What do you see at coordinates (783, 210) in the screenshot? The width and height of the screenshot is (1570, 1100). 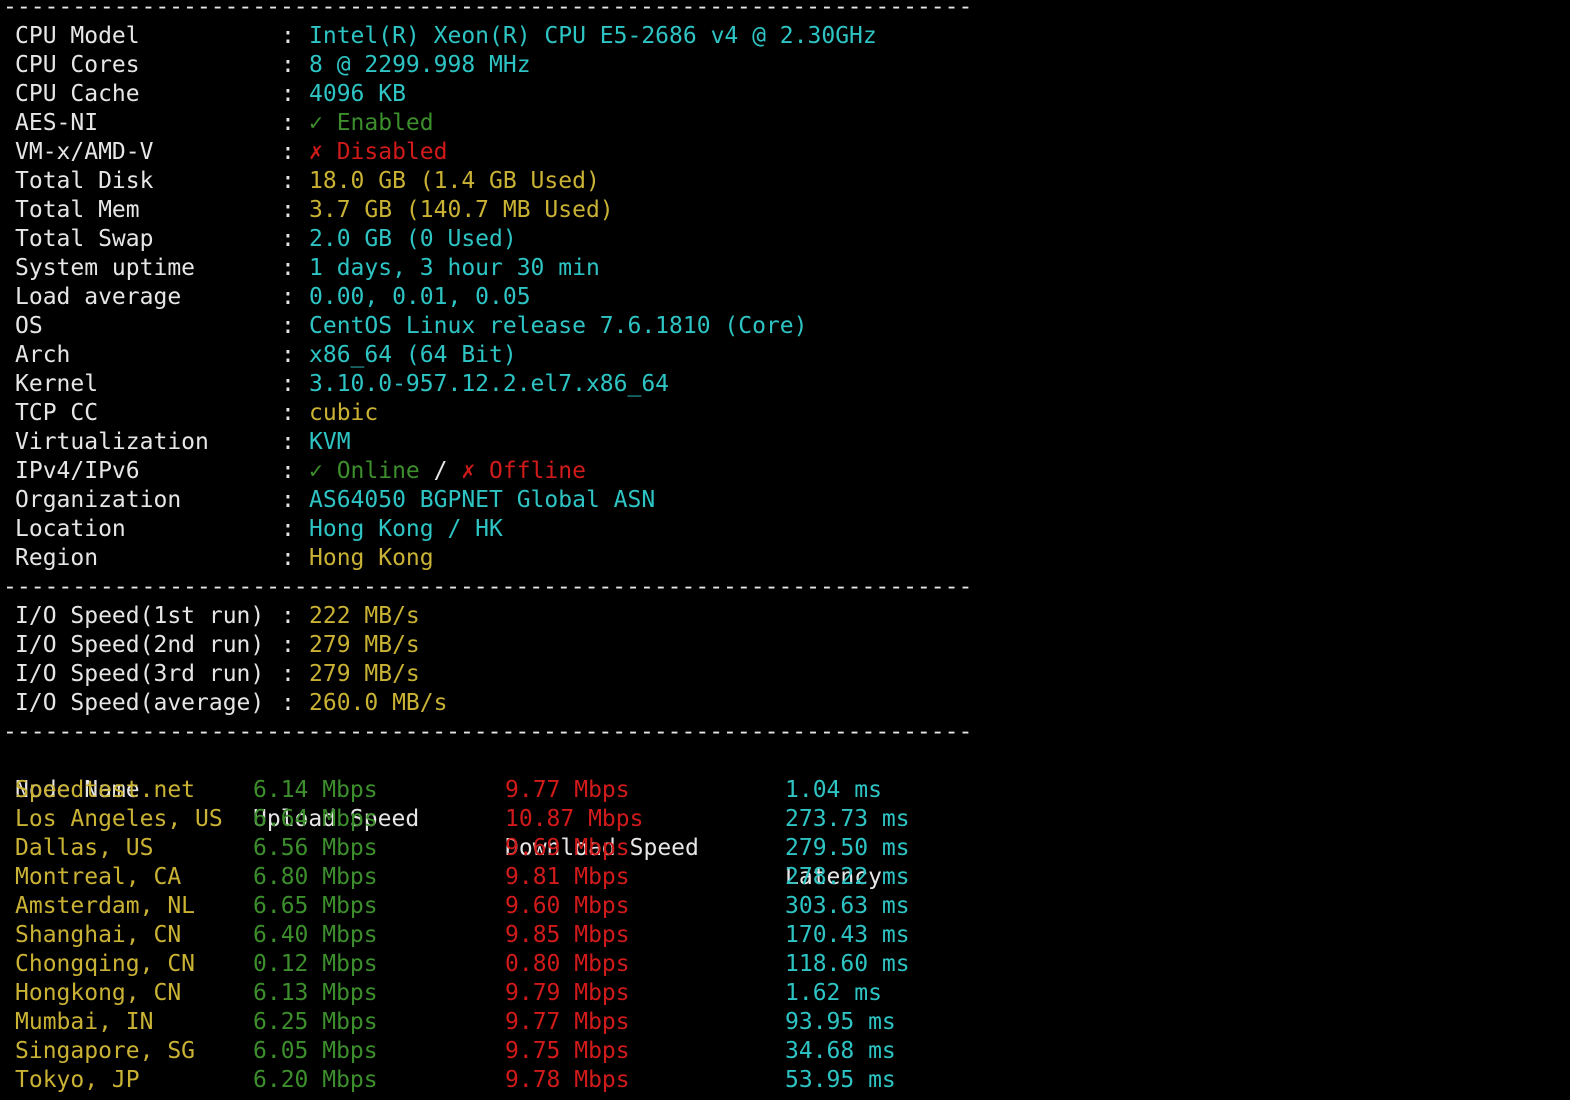 I see `info-row: Total Mem:3.7 GB (140.7 MB Used)` at bounding box center [783, 210].